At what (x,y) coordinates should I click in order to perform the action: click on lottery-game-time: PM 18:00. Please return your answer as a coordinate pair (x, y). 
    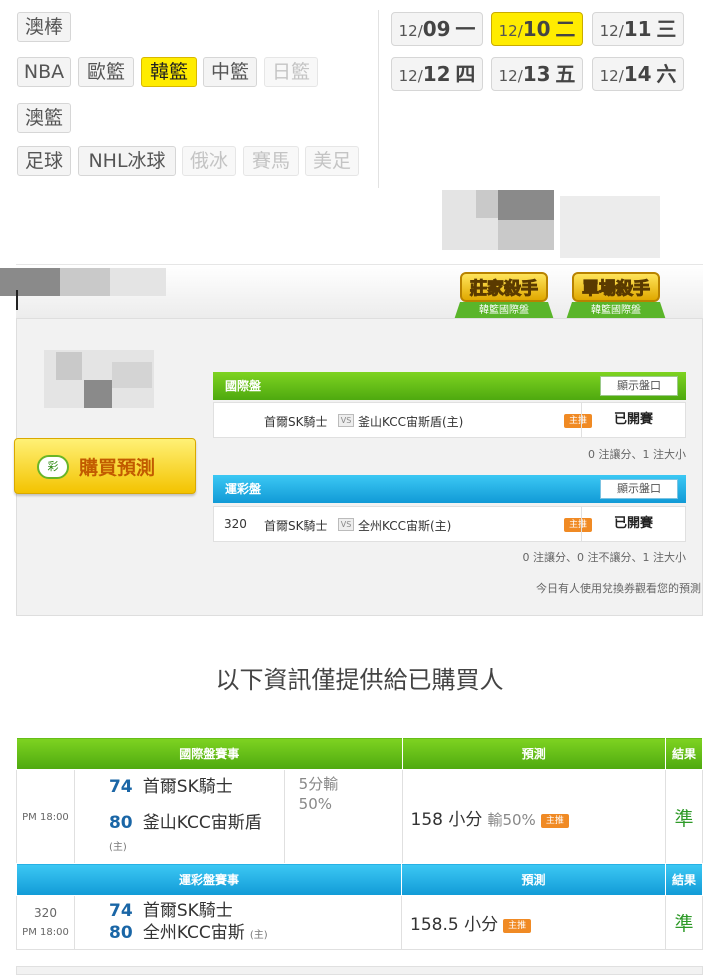
    Looking at the image, I should click on (45, 932).